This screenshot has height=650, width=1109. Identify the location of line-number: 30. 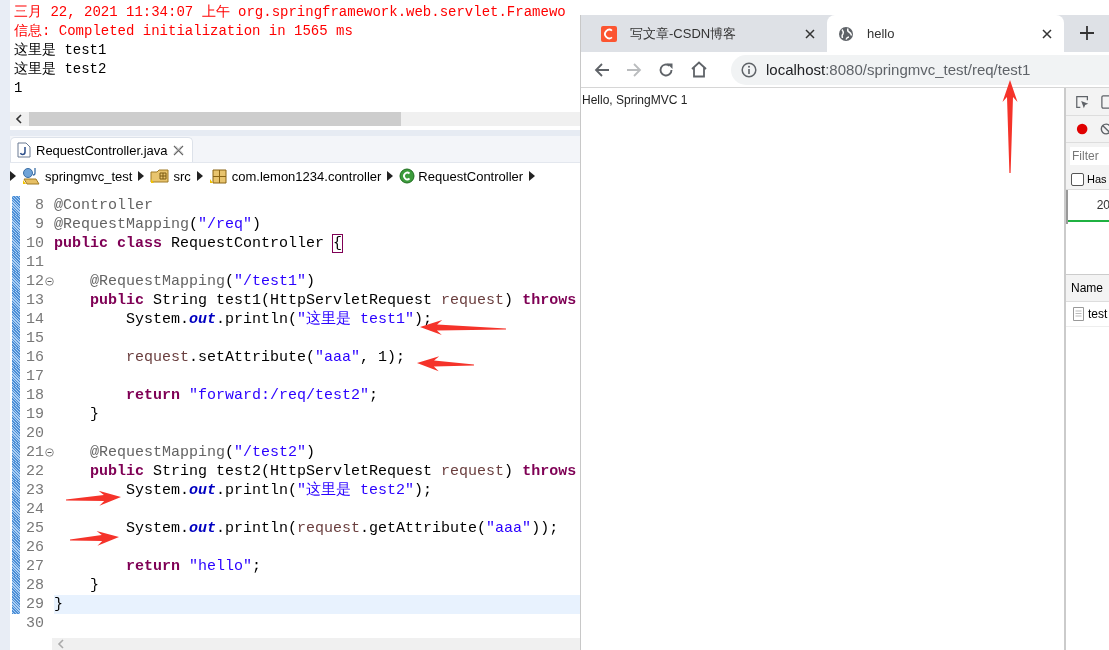
(34, 623).